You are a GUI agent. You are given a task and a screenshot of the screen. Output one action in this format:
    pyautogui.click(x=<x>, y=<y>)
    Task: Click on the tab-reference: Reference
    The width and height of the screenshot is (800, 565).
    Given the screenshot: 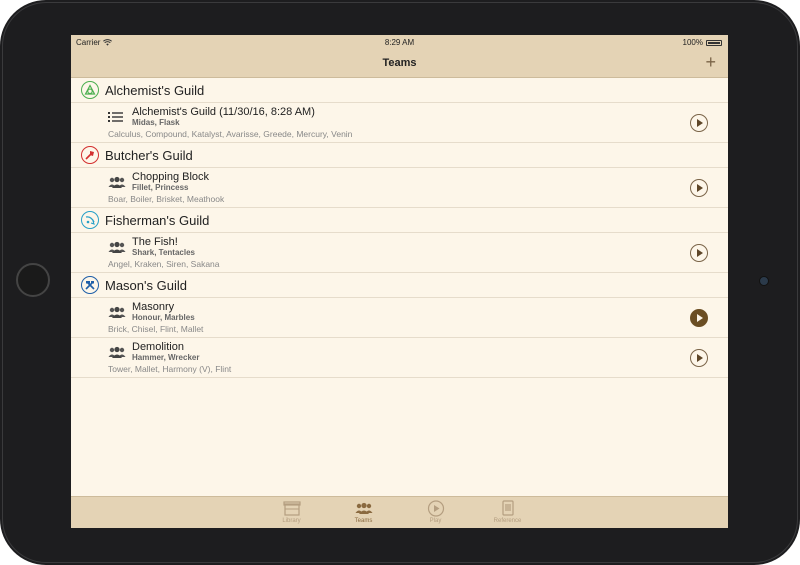 What is the action you would take?
    pyautogui.click(x=508, y=512)
    